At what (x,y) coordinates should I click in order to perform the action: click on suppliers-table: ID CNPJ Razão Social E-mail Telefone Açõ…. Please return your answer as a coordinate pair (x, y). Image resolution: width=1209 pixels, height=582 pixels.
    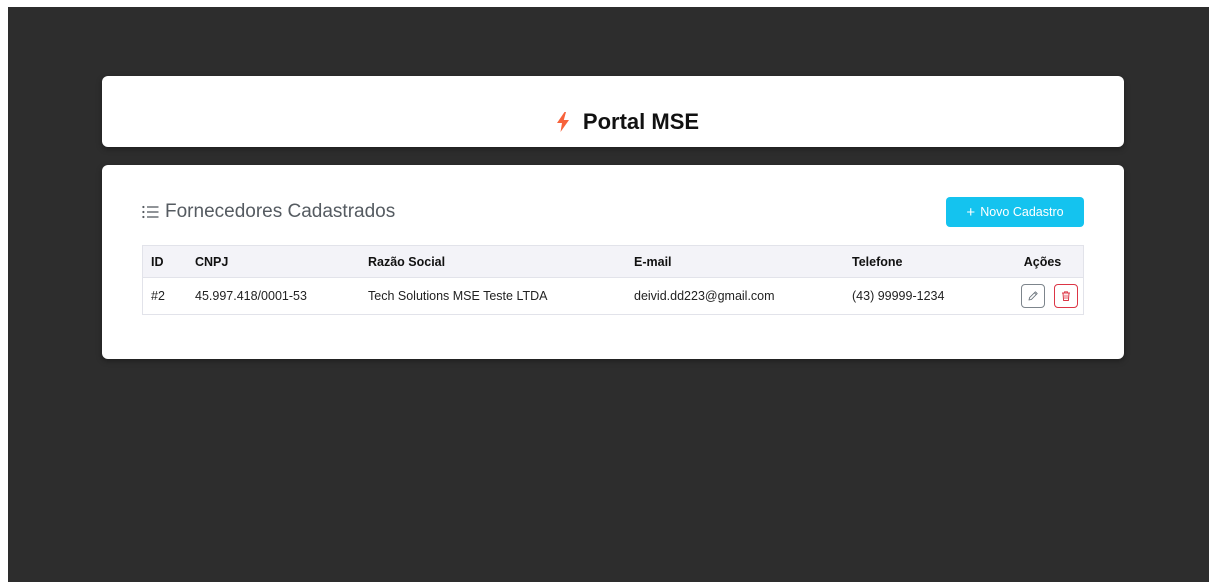
    Looking at the image, I should click on (613, 280).